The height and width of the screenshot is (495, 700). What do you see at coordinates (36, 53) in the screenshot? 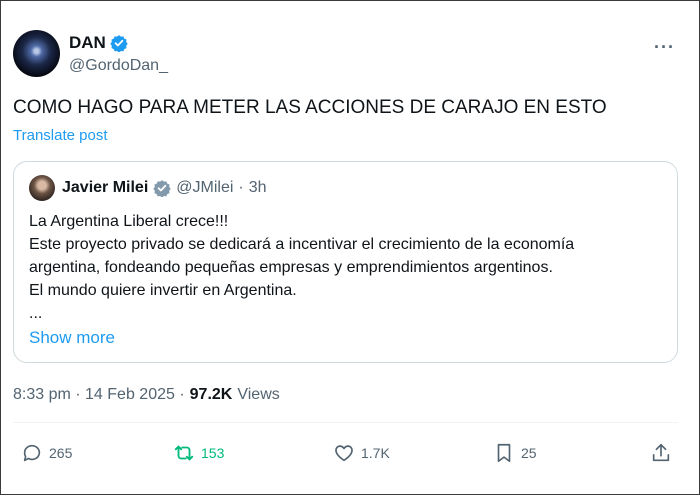
I see `author-avatar` at bounding box center [36, 53].